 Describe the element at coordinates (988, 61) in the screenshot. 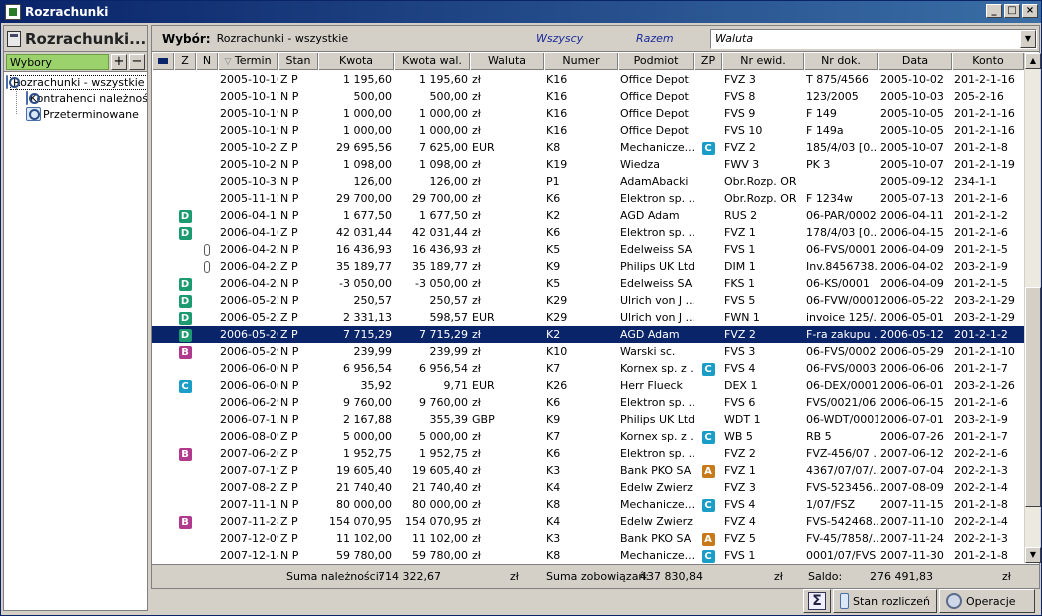

I see `column-header-konto: Konto` at that location.